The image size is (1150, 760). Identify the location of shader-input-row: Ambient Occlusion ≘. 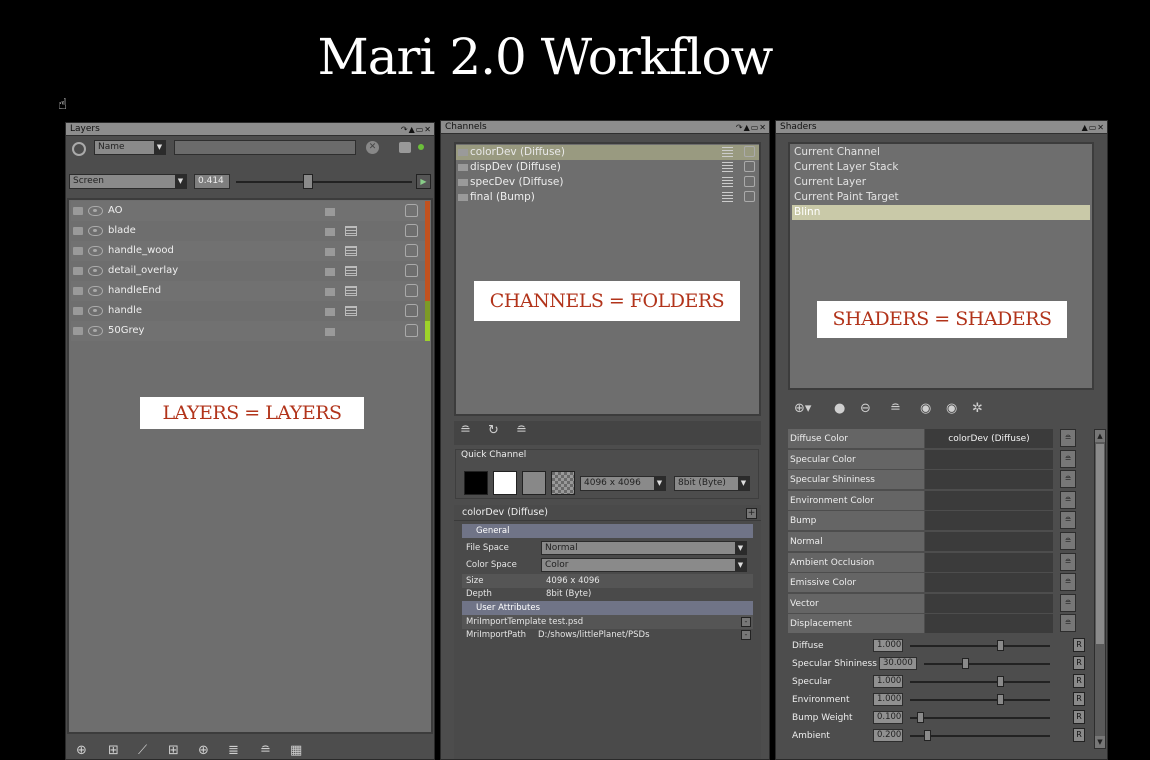
(932, 562).